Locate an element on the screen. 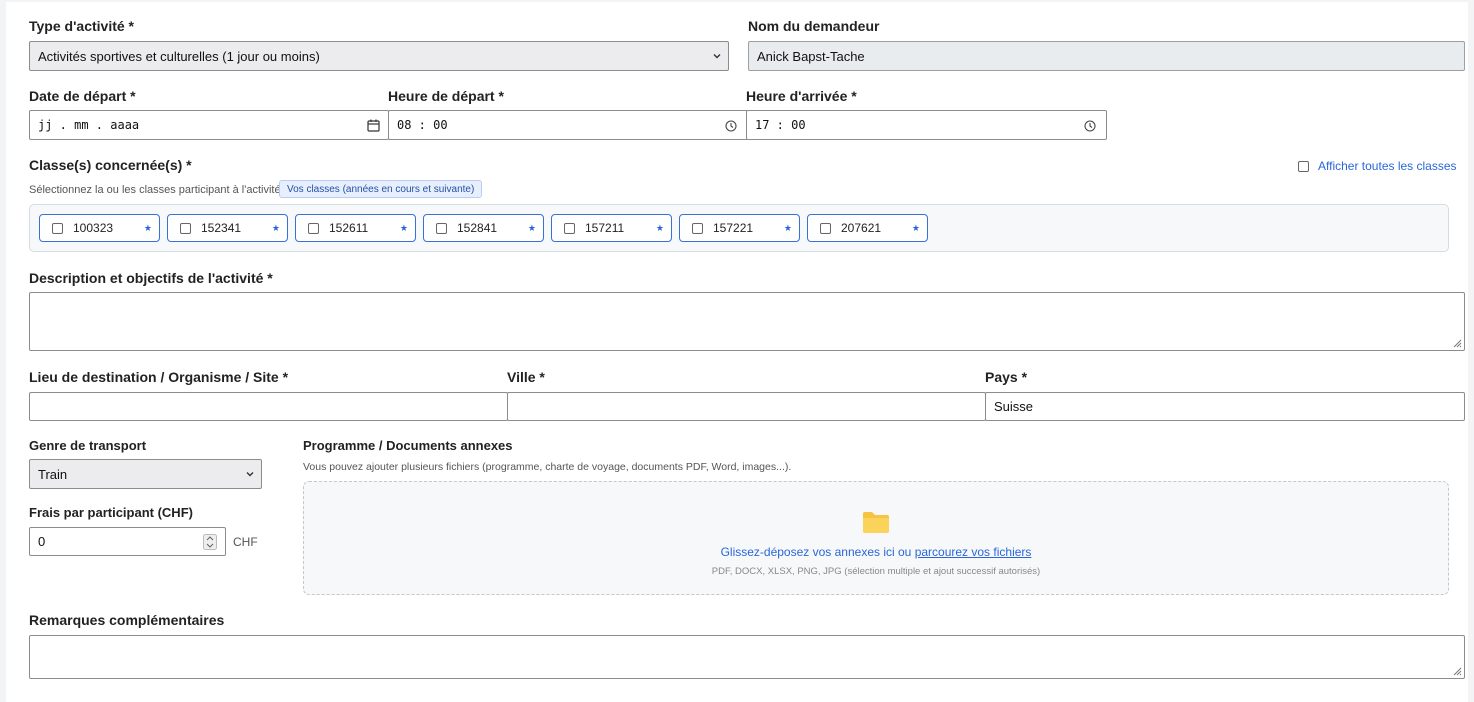 This screenshot has height=702, width=1474. class-code: 157221 is located at coordinates (733, 228).